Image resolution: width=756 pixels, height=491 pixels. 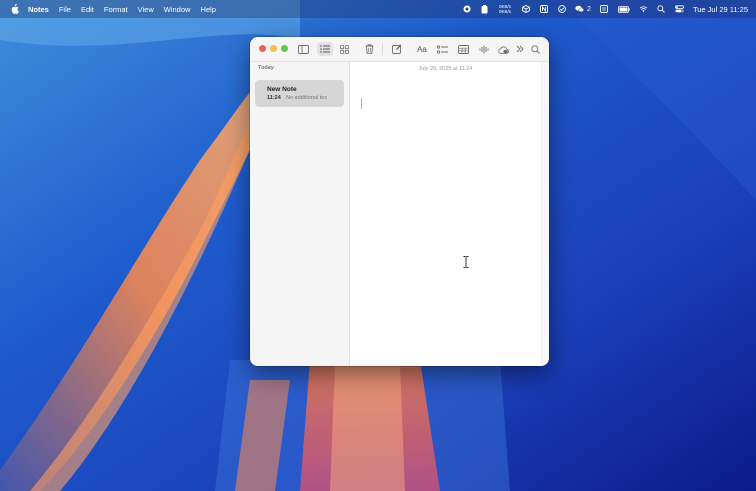 I want to click on control-center-icon, so click(x=679, y=9).